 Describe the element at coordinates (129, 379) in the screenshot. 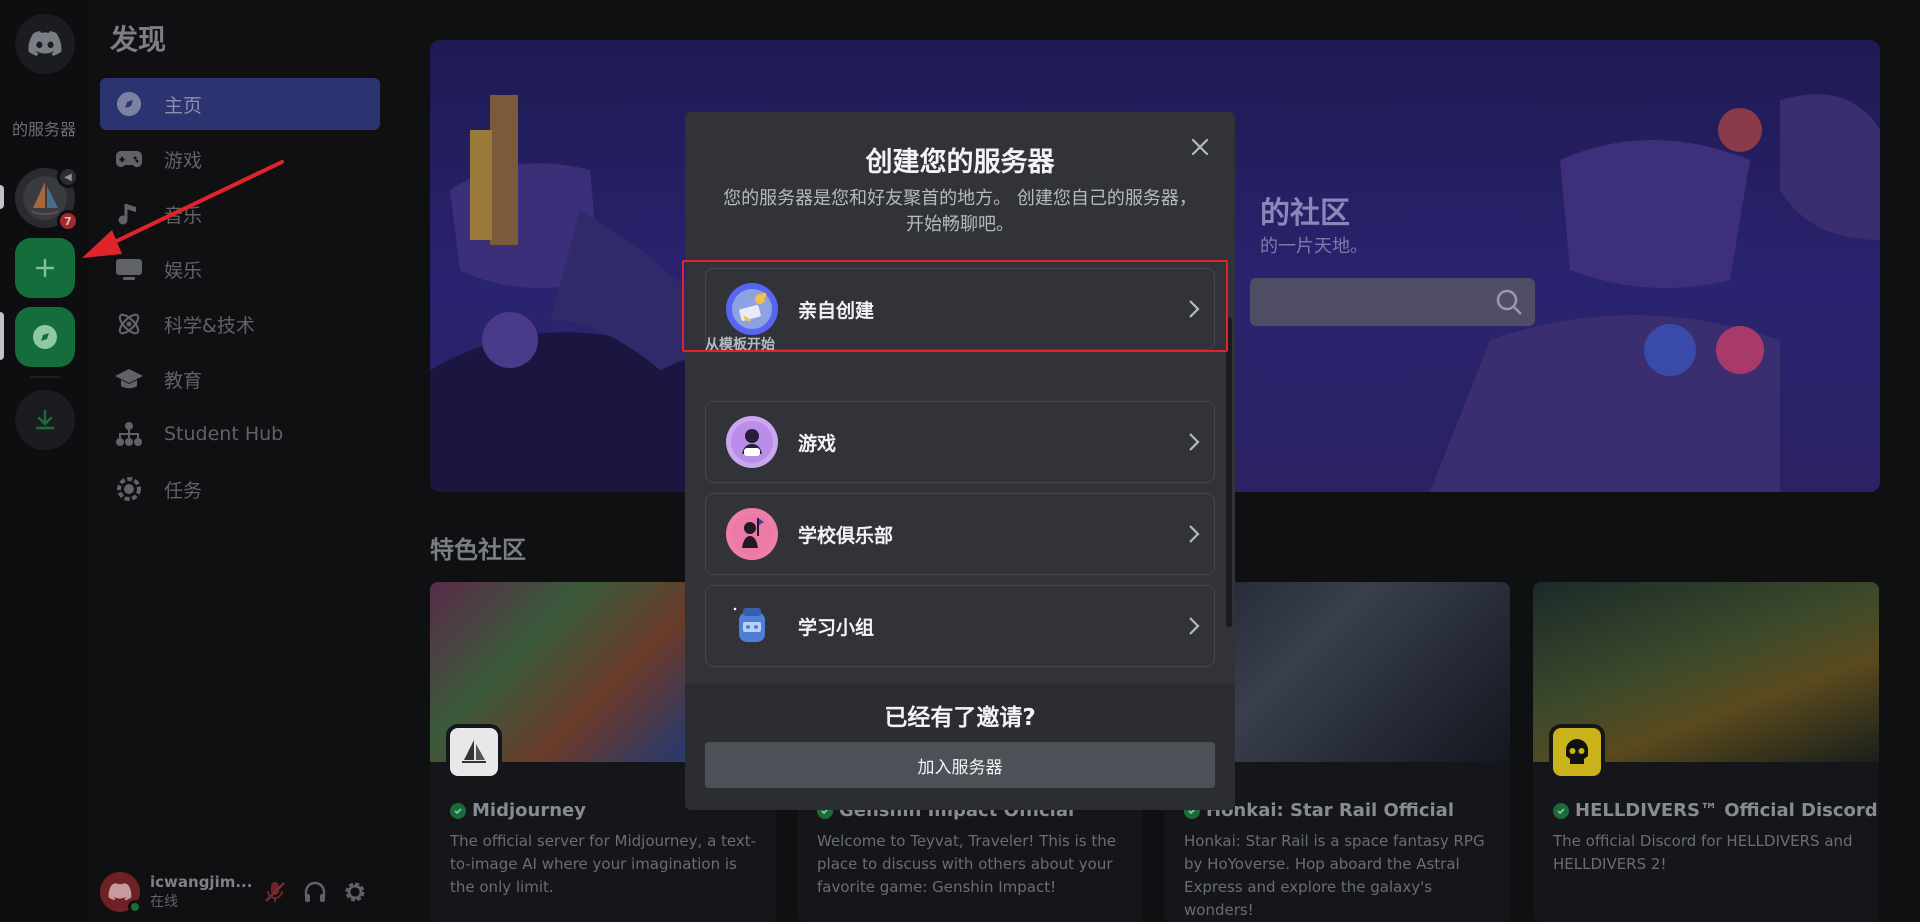

I see `graduation-cap-icon` at that location.